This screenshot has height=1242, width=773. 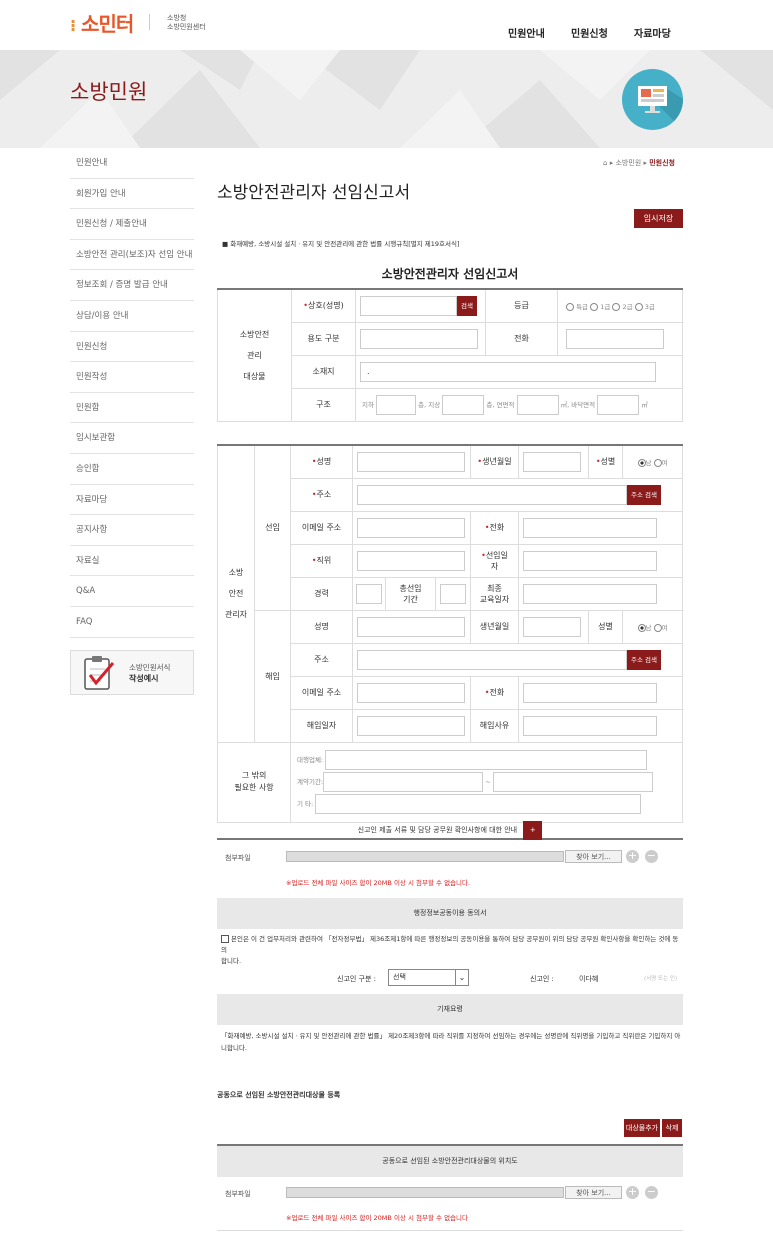 What do you see at coordinates (641, 627) in the screenshot?
I see `dismiss-gender-male-radio` at bounding box center [641, 627].